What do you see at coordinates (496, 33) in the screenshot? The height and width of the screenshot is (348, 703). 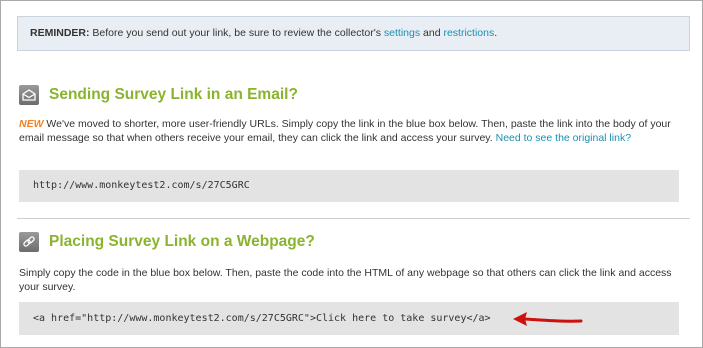 I see `reminder-end: .` at bounding box center [496, 33].